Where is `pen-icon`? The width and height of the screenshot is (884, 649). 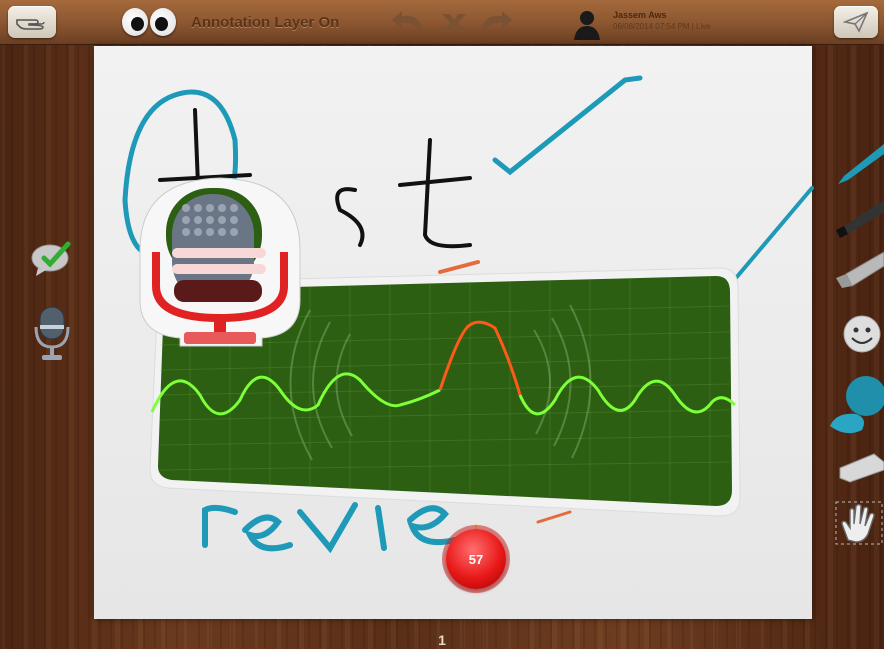
pen-icon is located at coordinates (857, 165).